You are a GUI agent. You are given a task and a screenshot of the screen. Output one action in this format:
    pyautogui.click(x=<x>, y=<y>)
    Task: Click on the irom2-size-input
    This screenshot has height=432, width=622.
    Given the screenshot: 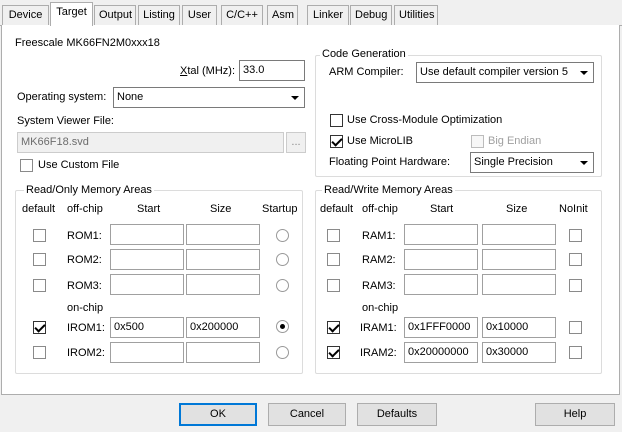 What is the action you would take?
    pyautogui.click(x=223, y=352)
    